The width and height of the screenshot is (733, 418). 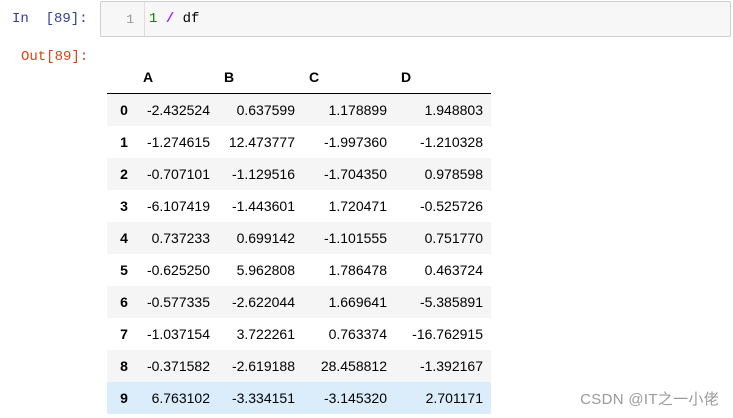 I want to click on table-cell: -1.101555, so click(x=355, y=238).